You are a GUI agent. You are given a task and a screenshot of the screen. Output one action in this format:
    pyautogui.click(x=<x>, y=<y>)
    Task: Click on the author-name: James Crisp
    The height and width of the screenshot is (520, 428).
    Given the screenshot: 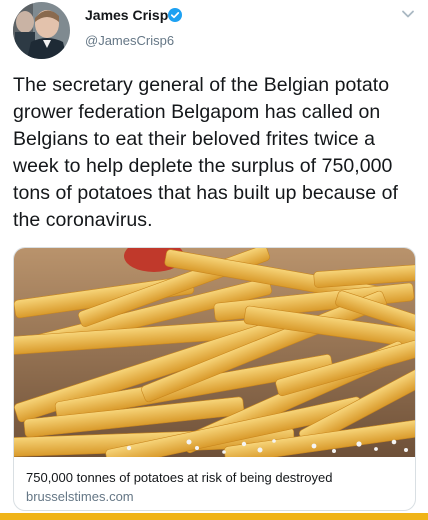 What is the action you would take?
    pyautogui.click(x=126, y=15)
    